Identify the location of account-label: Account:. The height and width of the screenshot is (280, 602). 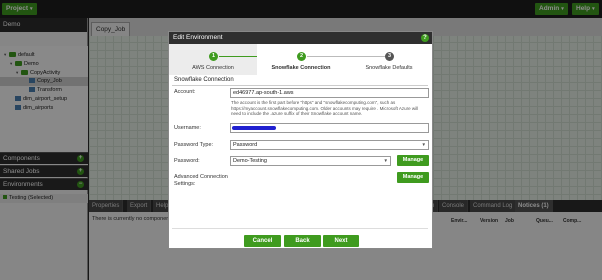
(185, 92).